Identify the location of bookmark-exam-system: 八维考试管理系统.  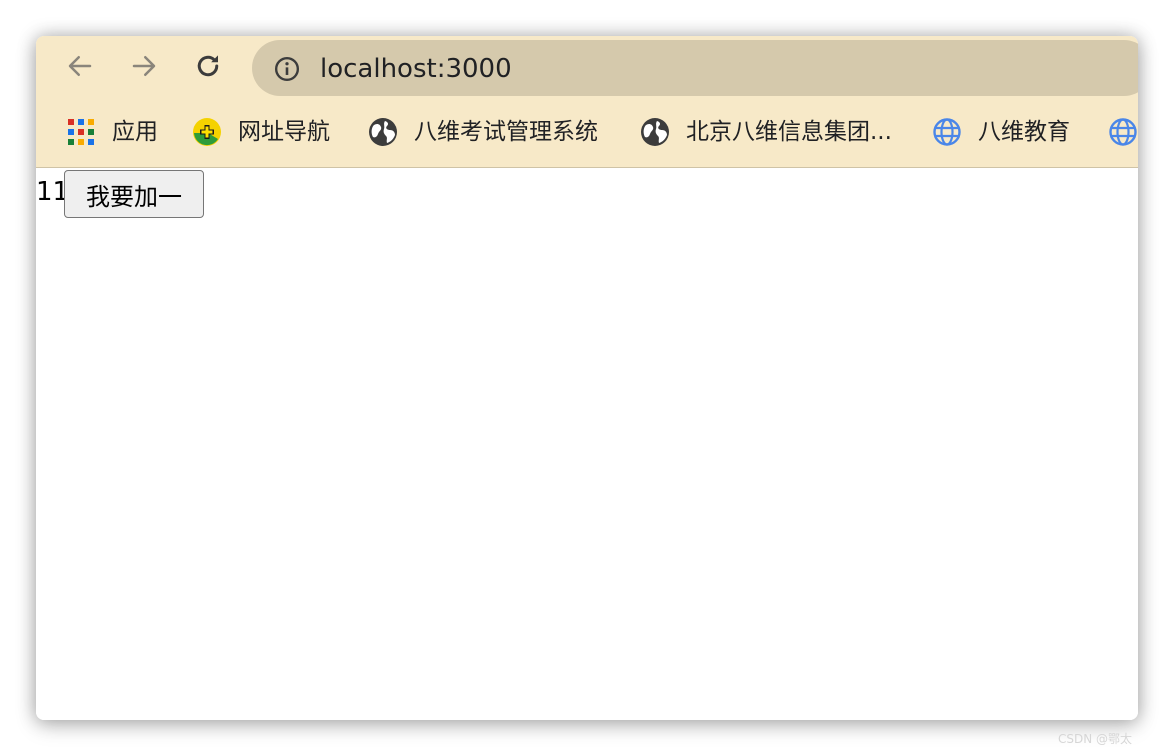
(483, 132).